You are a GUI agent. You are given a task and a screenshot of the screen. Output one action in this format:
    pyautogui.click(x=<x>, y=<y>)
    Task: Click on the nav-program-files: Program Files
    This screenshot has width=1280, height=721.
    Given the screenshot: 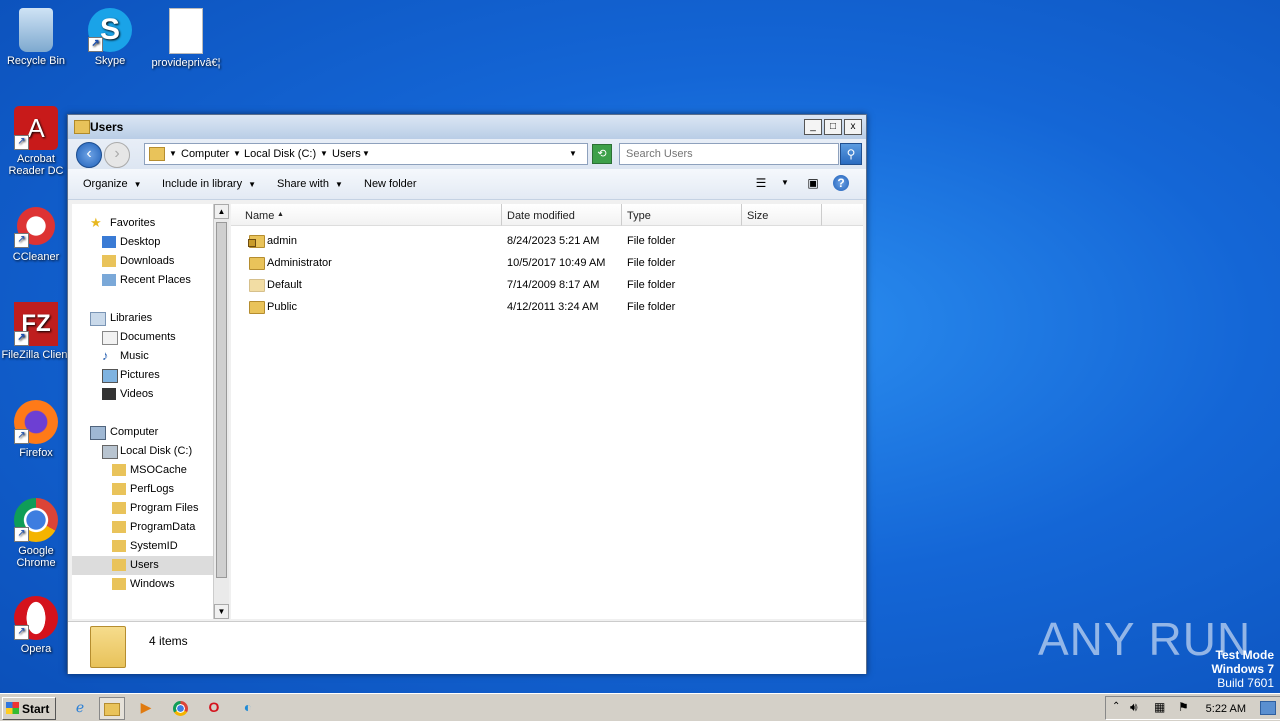 What is the action you would take?
    pyautogui.click(x=142, y=508)
    